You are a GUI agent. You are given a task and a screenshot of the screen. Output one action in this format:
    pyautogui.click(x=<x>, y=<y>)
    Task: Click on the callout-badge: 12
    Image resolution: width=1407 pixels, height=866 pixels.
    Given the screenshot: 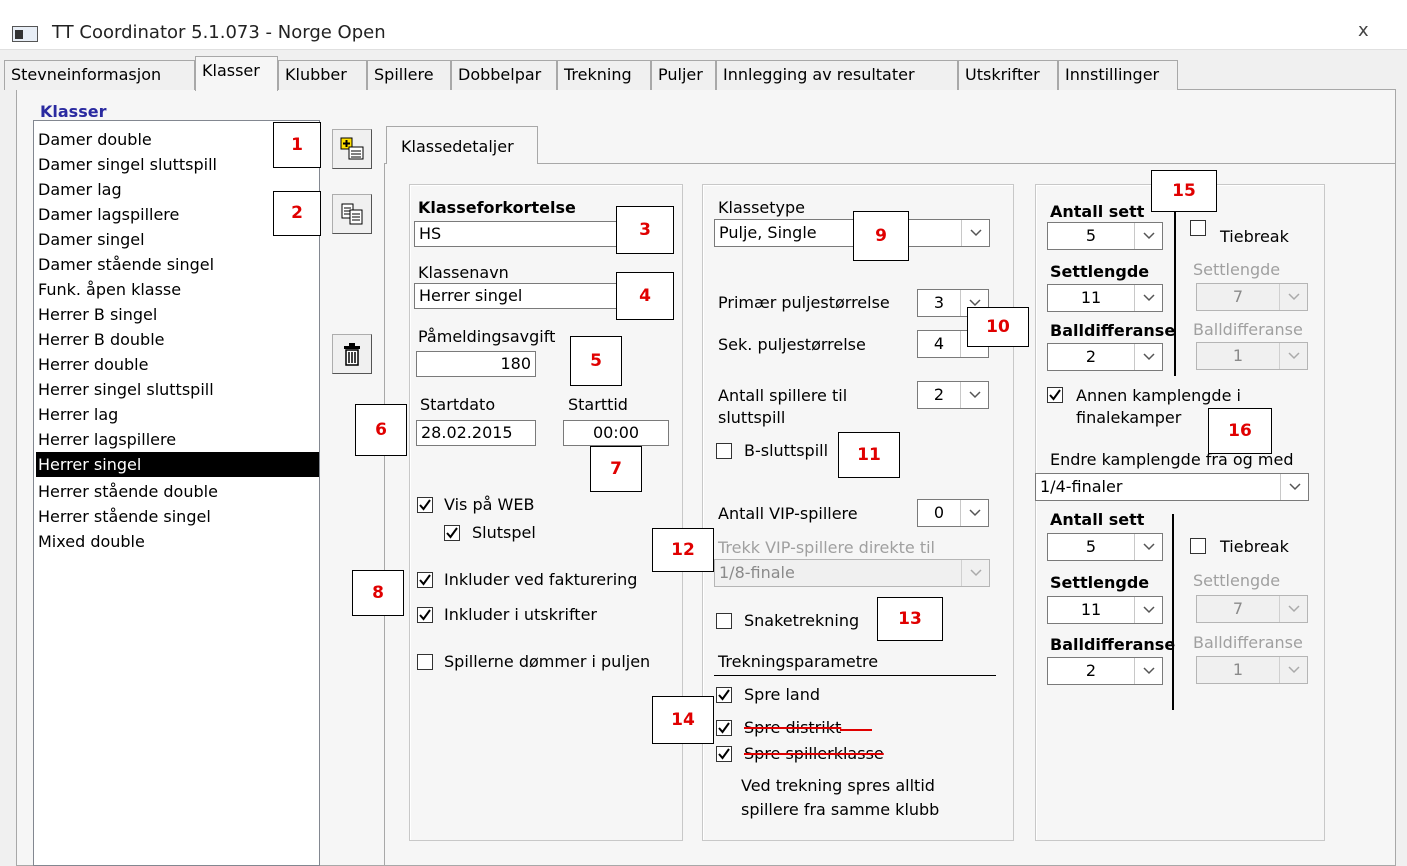 What is the action you would take?
    pyautogui.click(x=683, y=550)
    